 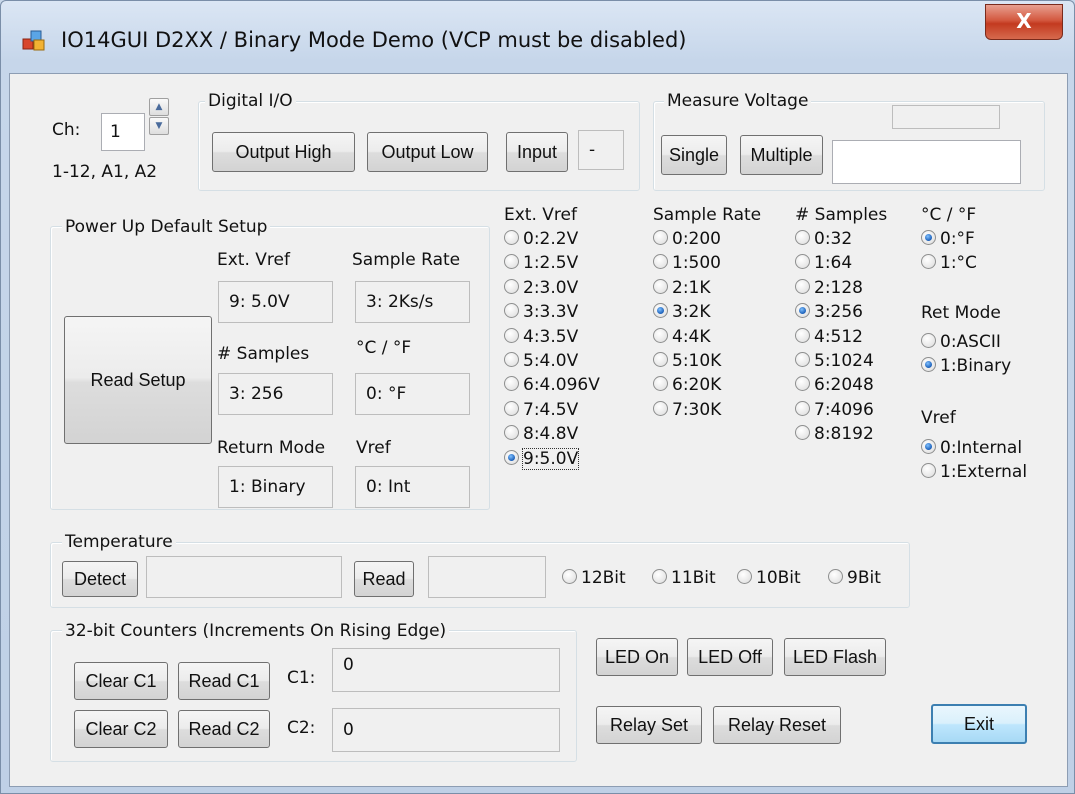 What do you see at coordinates (864, 578) in the screenshot?
I see `resolution-option-label: 9Bit` at bounding box center [864, 578].